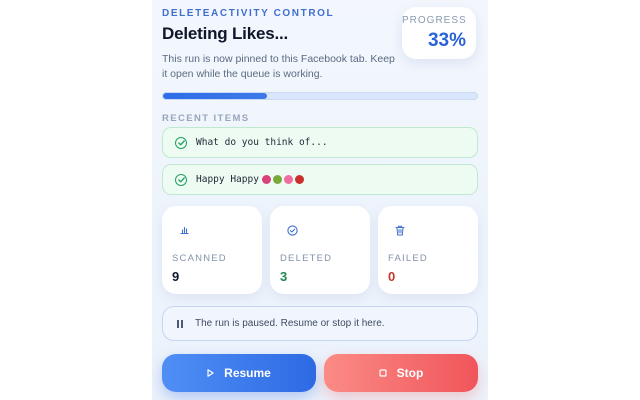 The height and width of the screenshot is (400, 640). What do you see at coordinates (247, 373) in the screenshot?
I see `resume-button-label: Resume` at bounding box center [247, 373].